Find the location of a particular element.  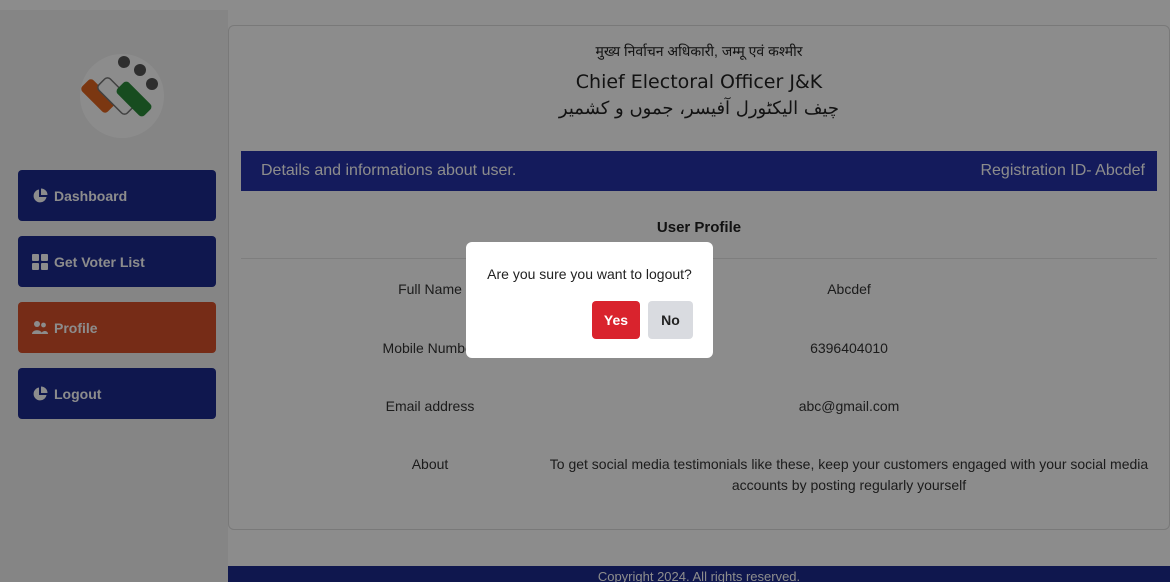

confirm-yes-button: Yes is located at coordinates (616, 320).